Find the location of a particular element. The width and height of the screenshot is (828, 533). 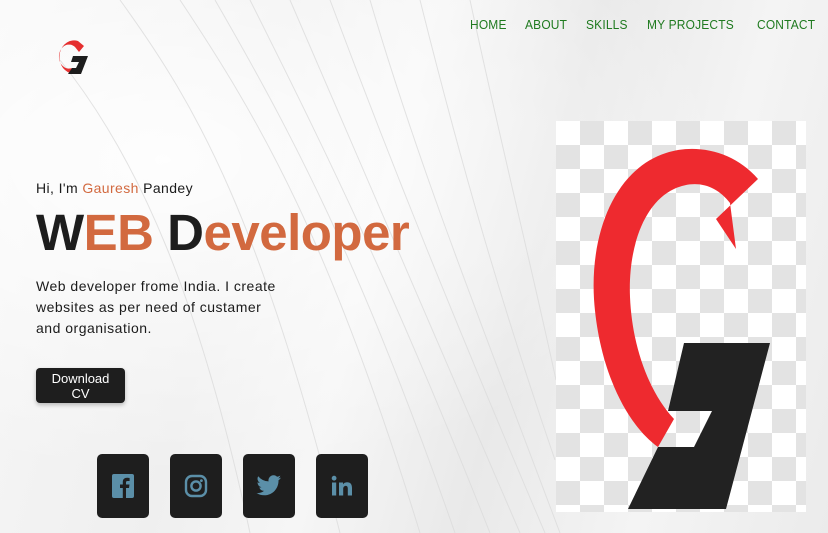

nav-home: HOME is located at coordinates (488, 24).